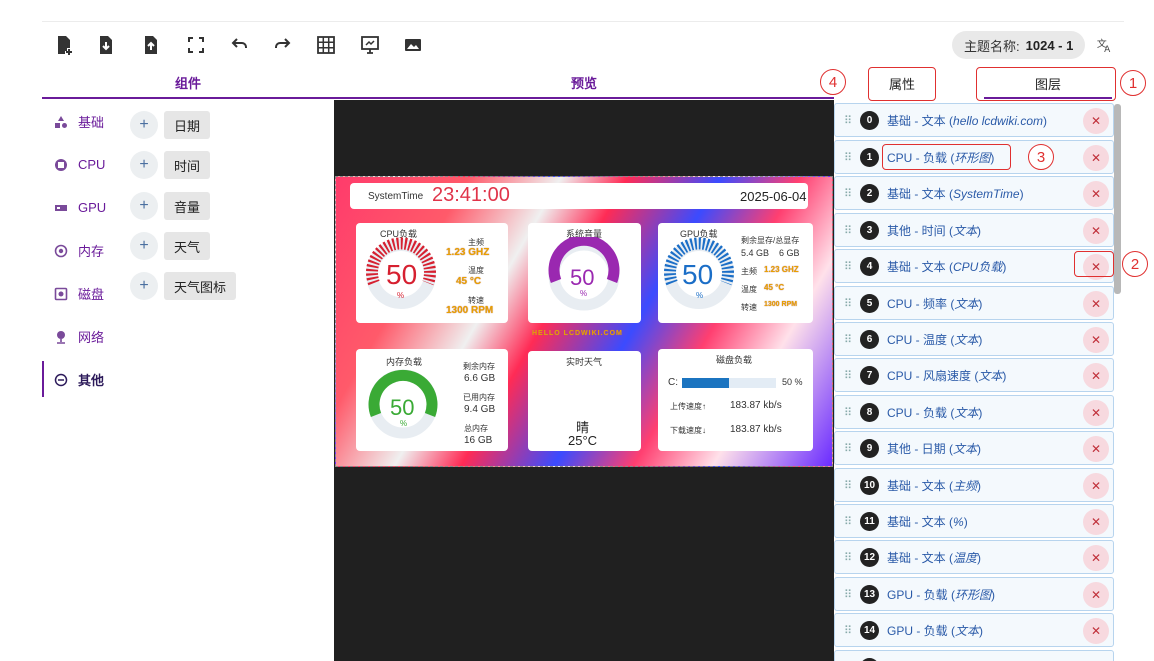 The width and height of the screenshot is (1154, 661). What do you see at coordinates (974, 230) in the screenshot?
I see `layer-row: ⠿ 3 其他 - 时间 (文本) ✕` at bounding box center [974, 230].